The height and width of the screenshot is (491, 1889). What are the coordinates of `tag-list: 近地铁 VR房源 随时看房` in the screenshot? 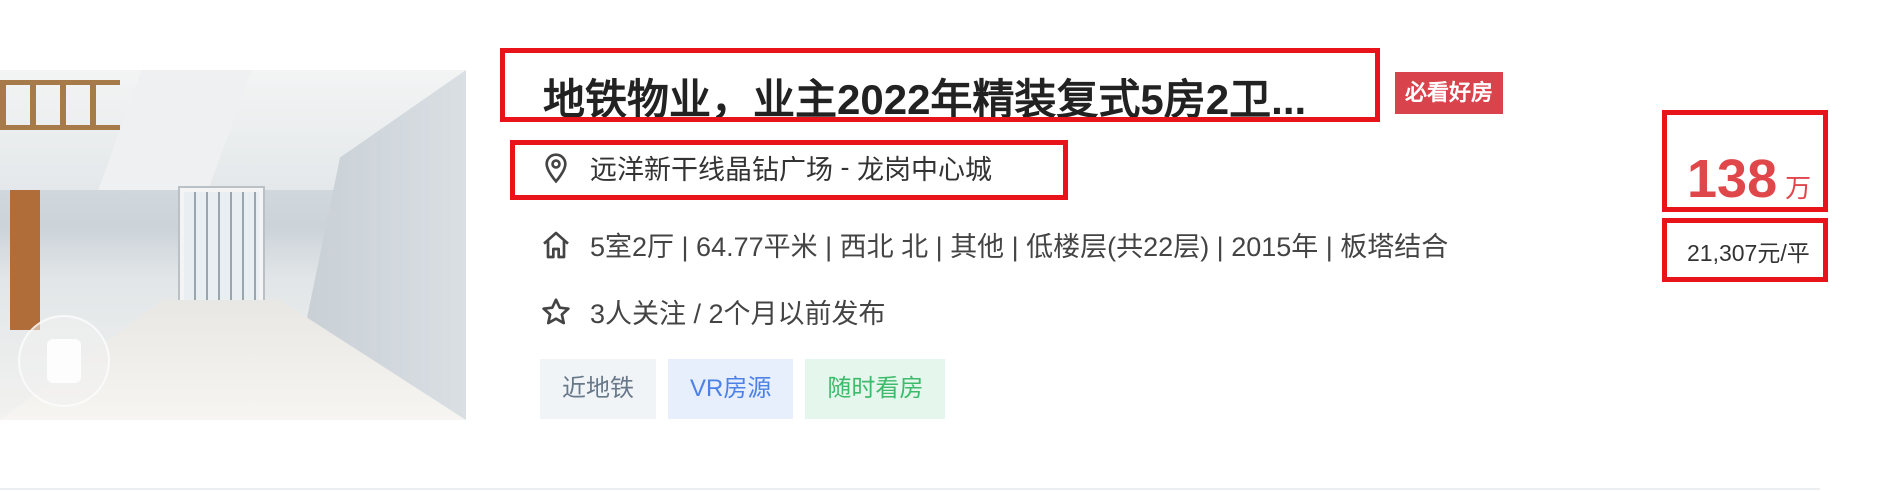 It's located at (743, 389).